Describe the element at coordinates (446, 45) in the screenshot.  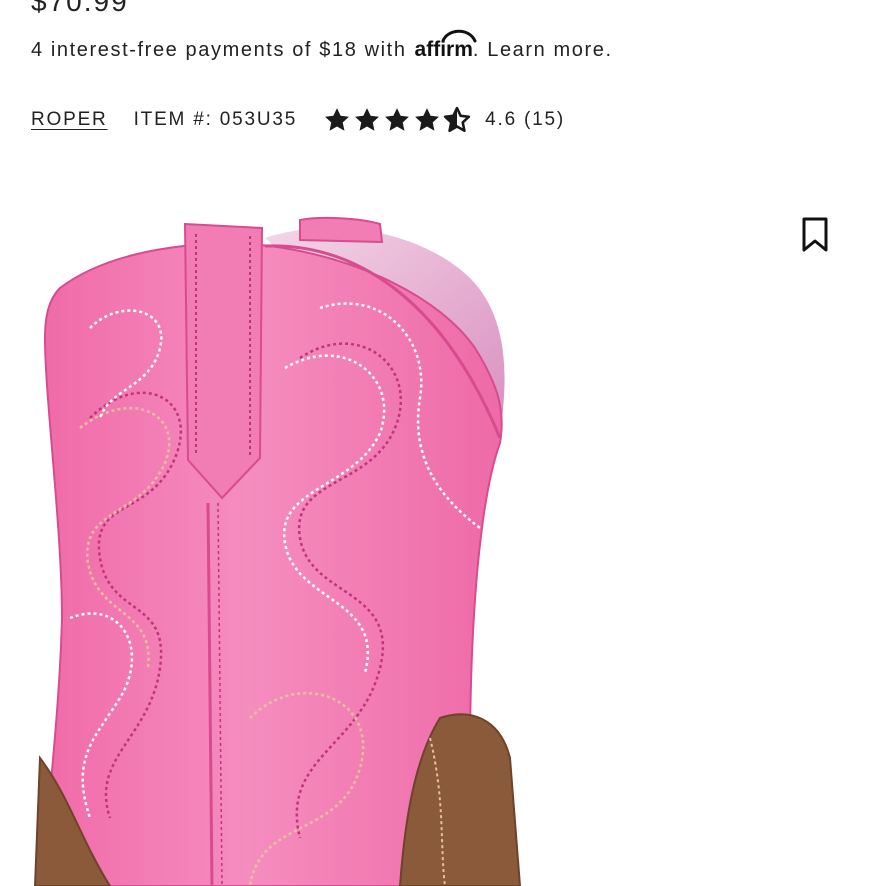
I see `affirm-logo: affirm` at that location.